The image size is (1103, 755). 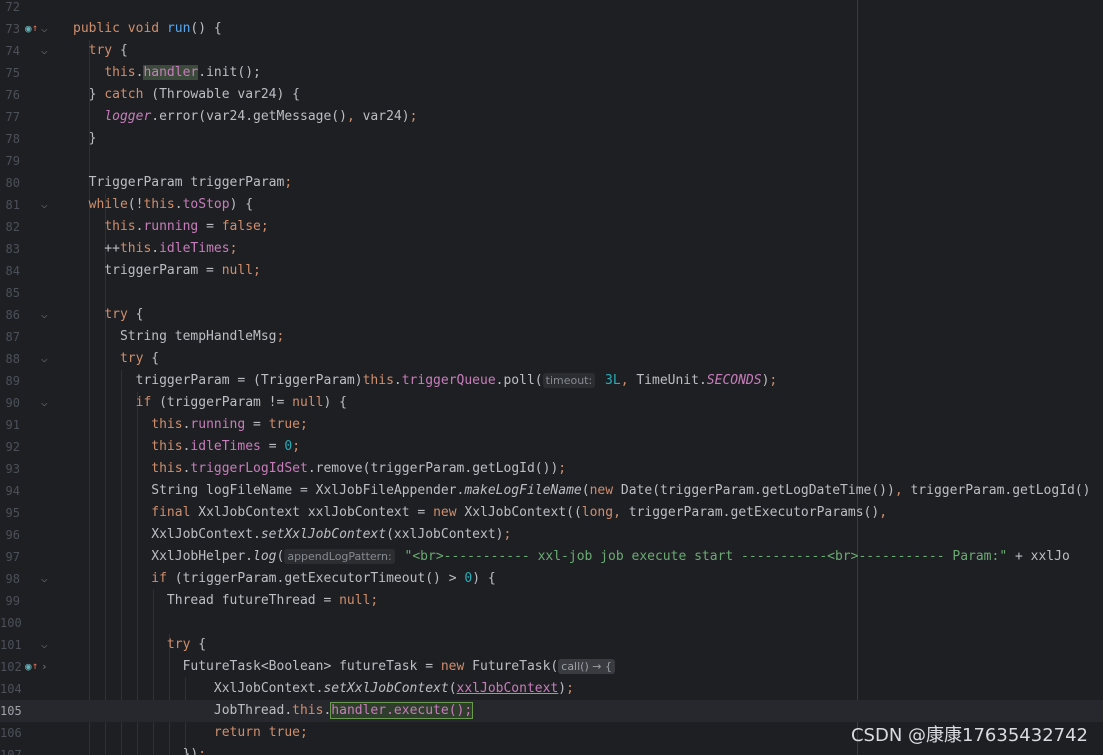 I want to click on line-number: 85, so click(x=10, y=293).